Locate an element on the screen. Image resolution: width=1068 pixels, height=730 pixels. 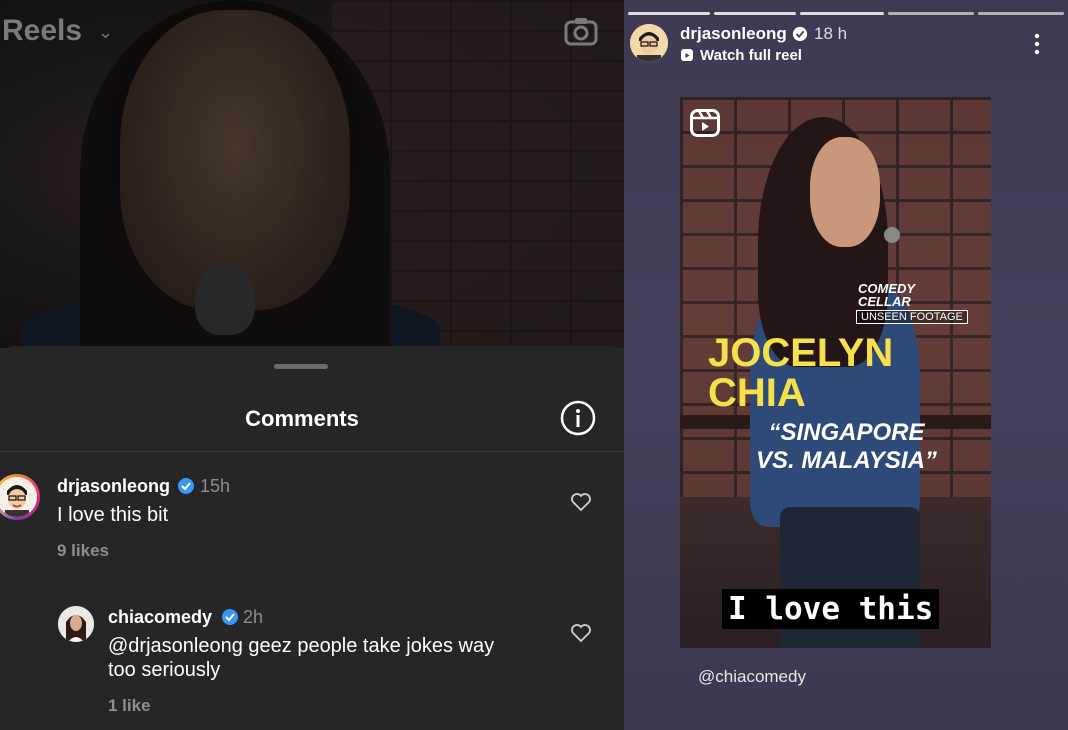
story-username: drjasonleong is located at coordinates (733, 34).